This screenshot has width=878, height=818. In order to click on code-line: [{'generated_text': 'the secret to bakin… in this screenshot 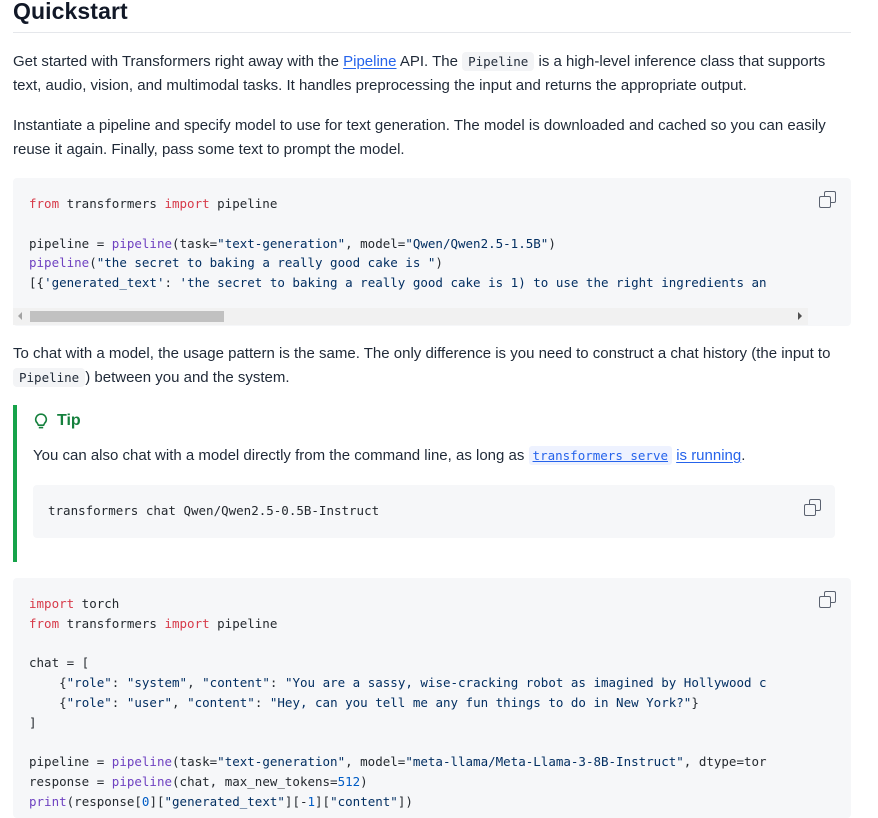, I will do `click(398, 283)`.